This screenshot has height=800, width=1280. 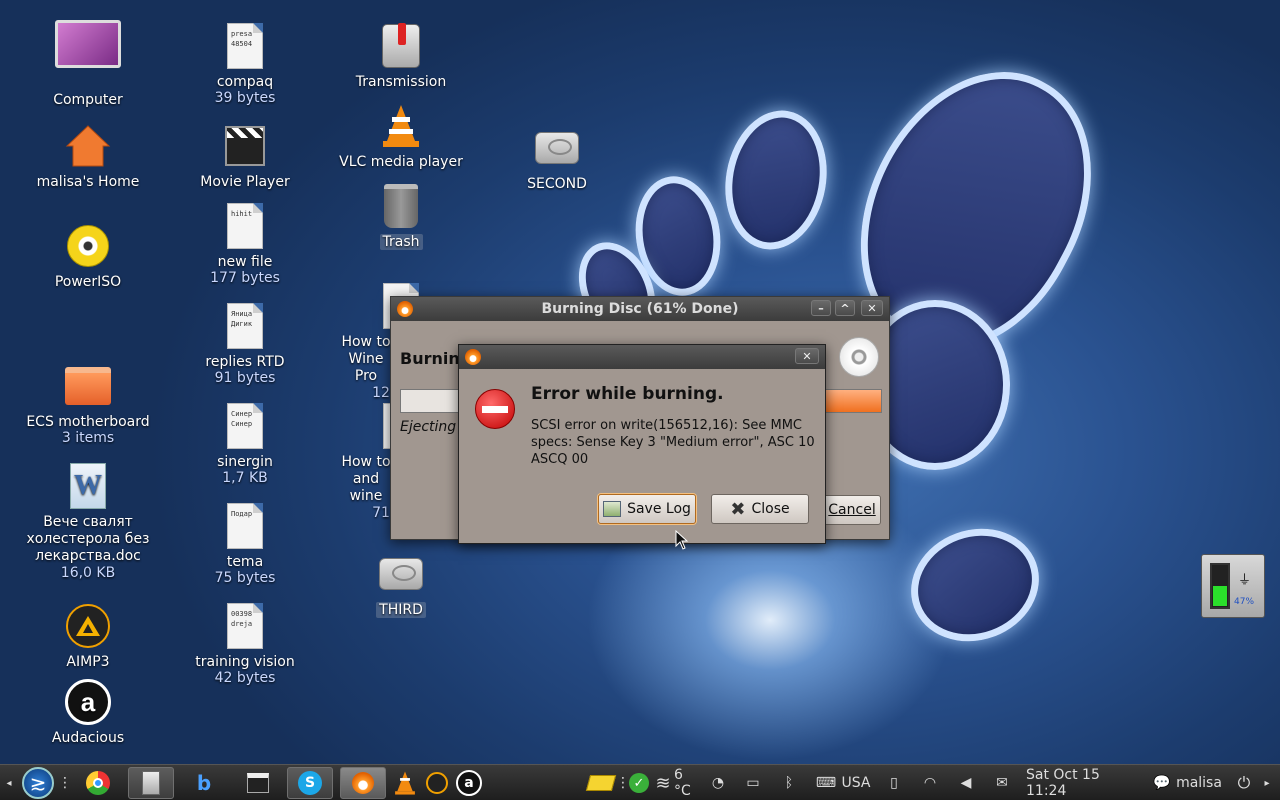 I want to click on home-icon, so click(x=88, y=146).